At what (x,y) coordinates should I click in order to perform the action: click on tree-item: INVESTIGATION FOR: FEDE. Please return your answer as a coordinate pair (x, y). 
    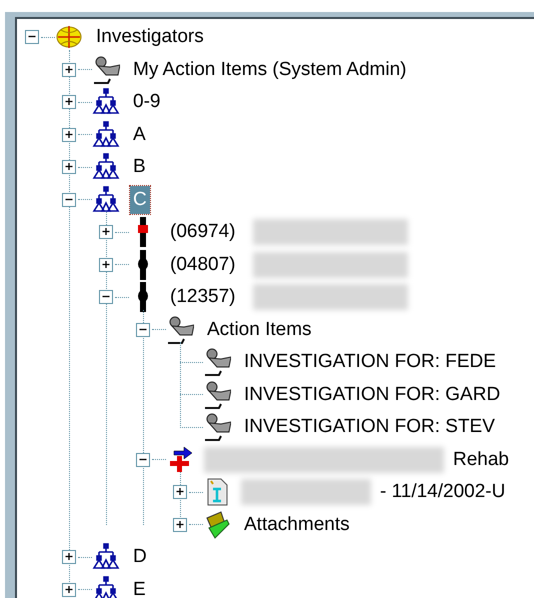
    Looking at the image, I should click on (370, 362).